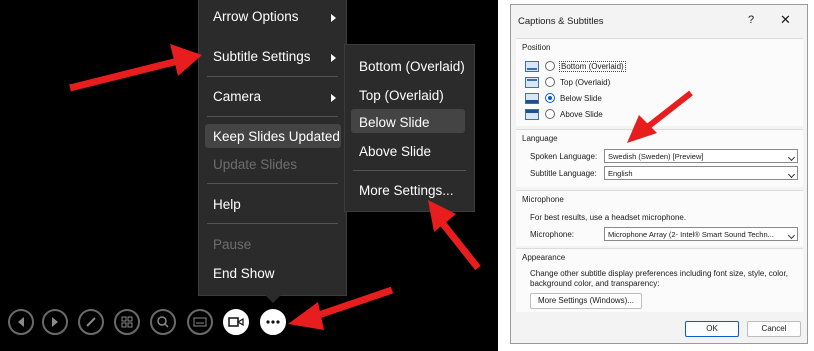  I want to click on submenu-item-below-slide: Below Slide, so click(394, 122).